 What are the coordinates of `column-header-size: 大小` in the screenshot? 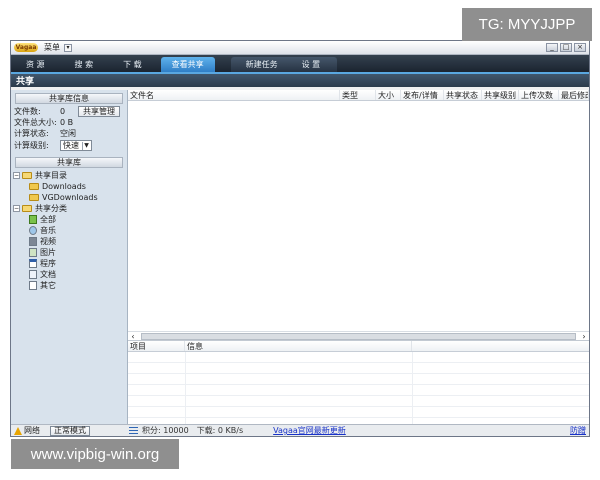 It's located at (388, 95).